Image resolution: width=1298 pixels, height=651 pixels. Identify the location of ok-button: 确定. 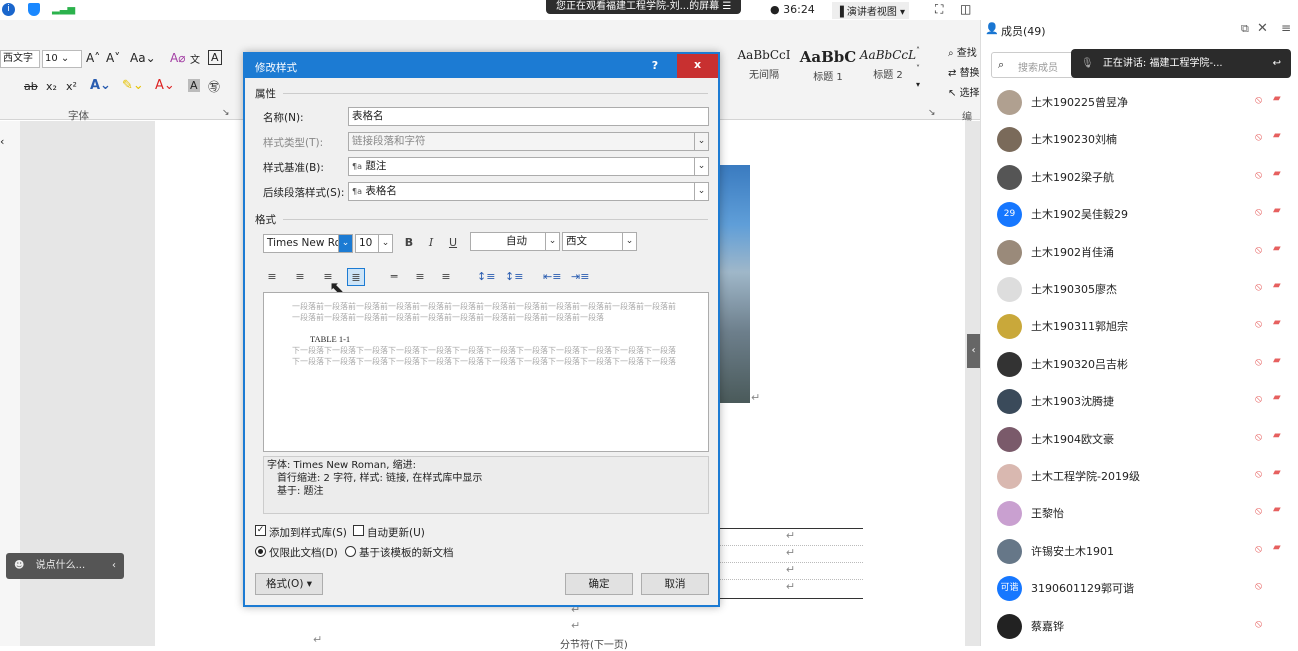
(599, 584).